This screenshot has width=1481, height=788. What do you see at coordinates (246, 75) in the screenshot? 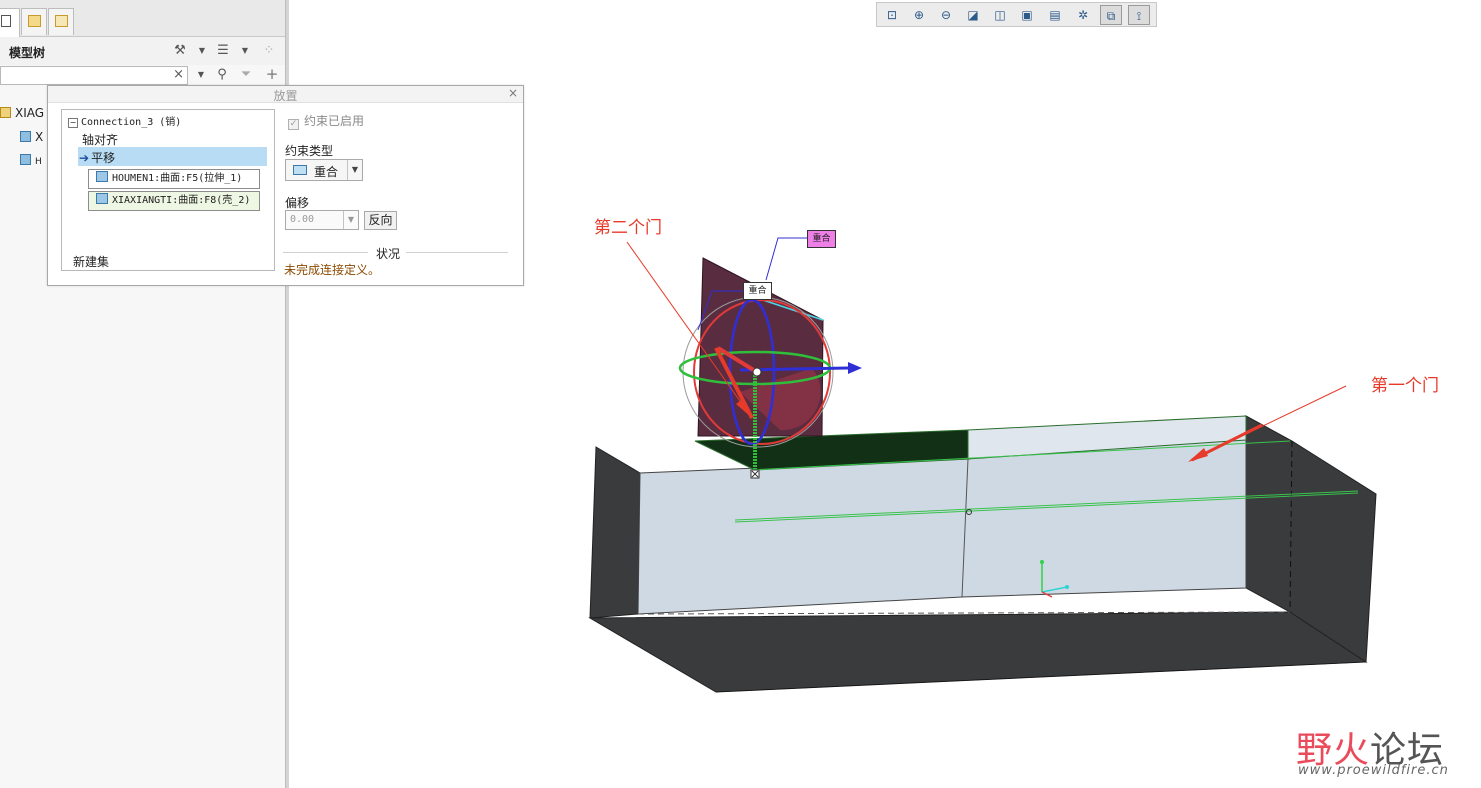
I see `filter-icon: ⏷` at bounding box center [246, 75].